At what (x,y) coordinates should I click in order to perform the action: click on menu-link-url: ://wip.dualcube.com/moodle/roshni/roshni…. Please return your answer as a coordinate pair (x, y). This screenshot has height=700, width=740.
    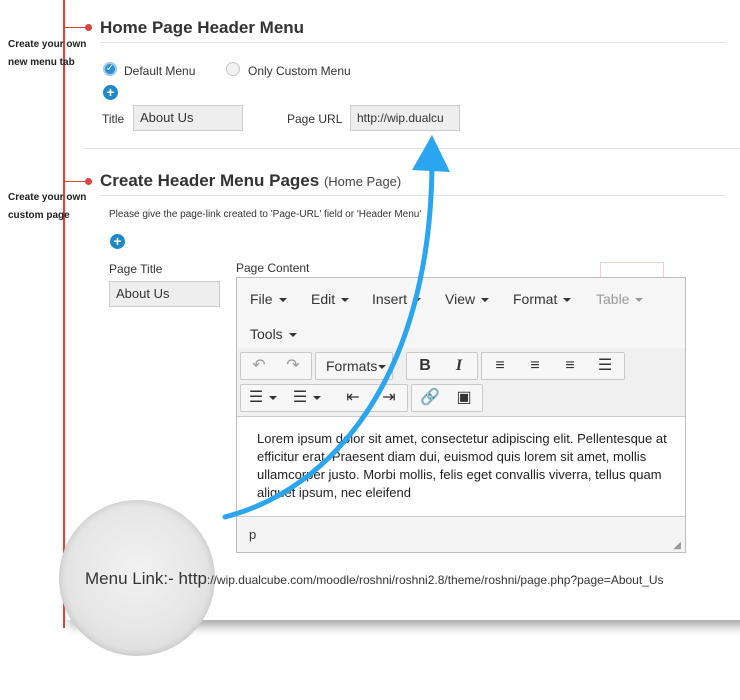
    Looking at the image, I should click on (435, 580).